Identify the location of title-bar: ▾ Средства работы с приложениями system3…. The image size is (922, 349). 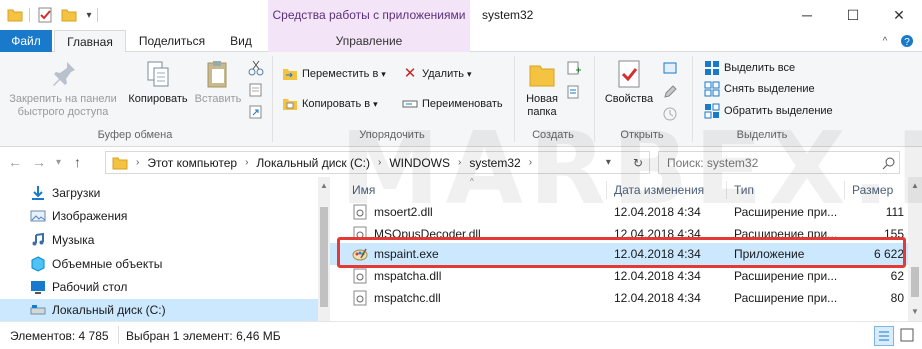
(461, 15).